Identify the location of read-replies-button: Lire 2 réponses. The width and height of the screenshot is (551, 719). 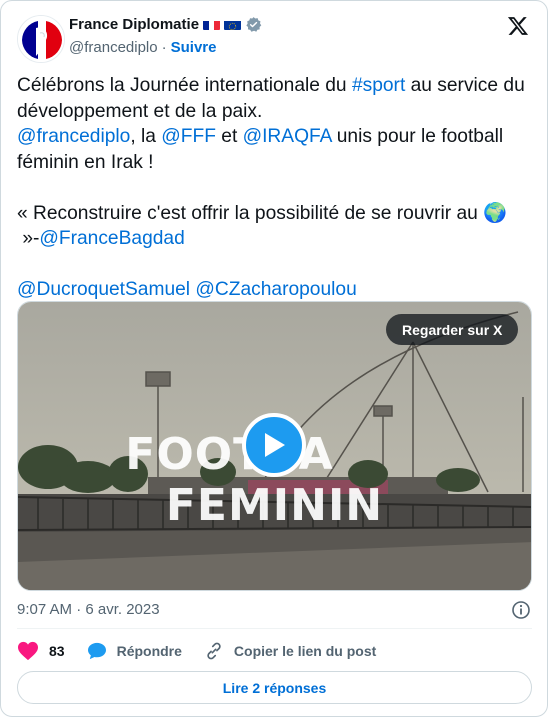
(274, 687).